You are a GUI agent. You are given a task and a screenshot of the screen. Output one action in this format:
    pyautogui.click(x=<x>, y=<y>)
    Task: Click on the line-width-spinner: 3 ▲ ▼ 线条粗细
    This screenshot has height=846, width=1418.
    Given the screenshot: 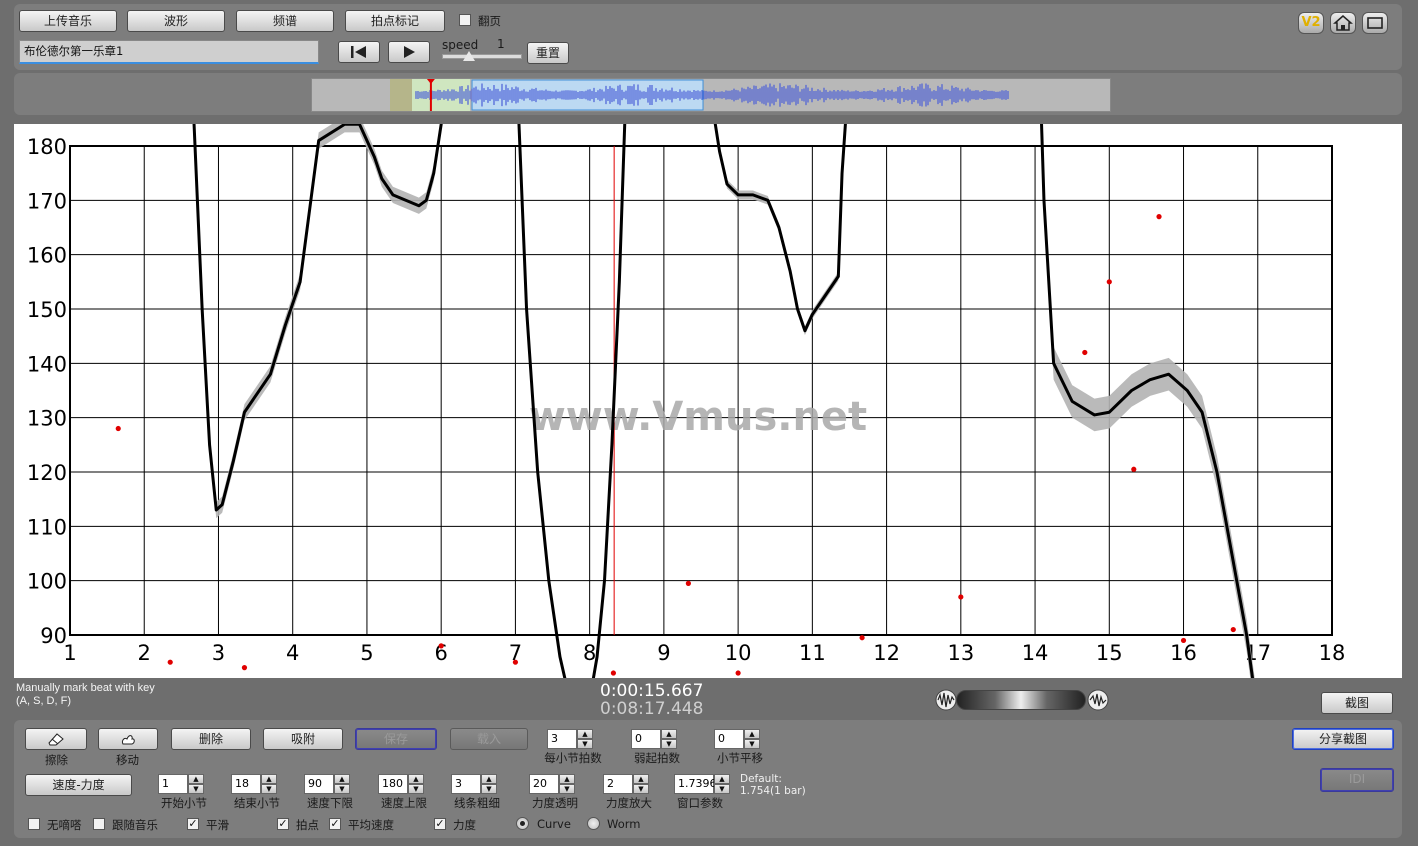 What is the action you would take?
    pyautogui.click(x=475, y=792)
    